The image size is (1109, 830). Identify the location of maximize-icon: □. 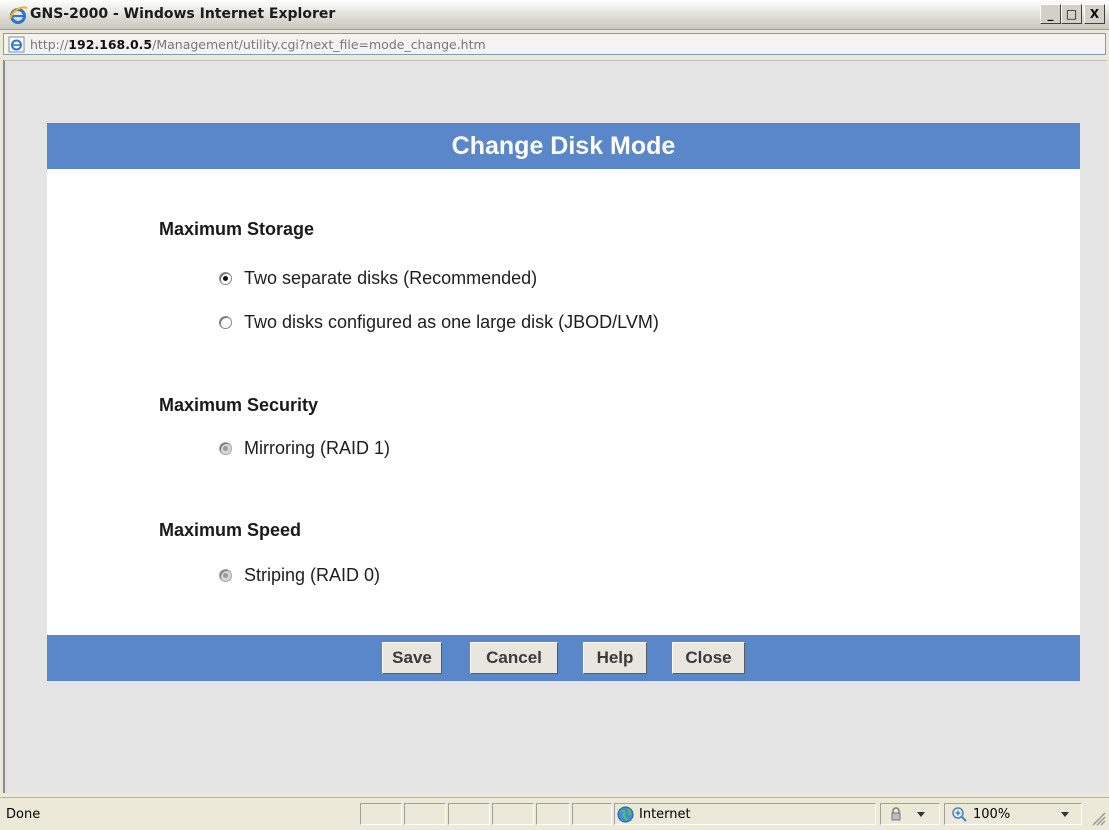
(1071, 14).